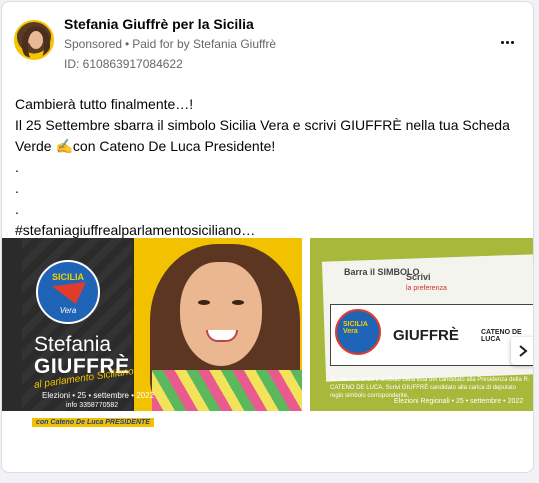  What do you see at coordinates (67, 277) in the screenshot?
I see `logo-top-text: SICILIA` at bounding box center [67, 277].